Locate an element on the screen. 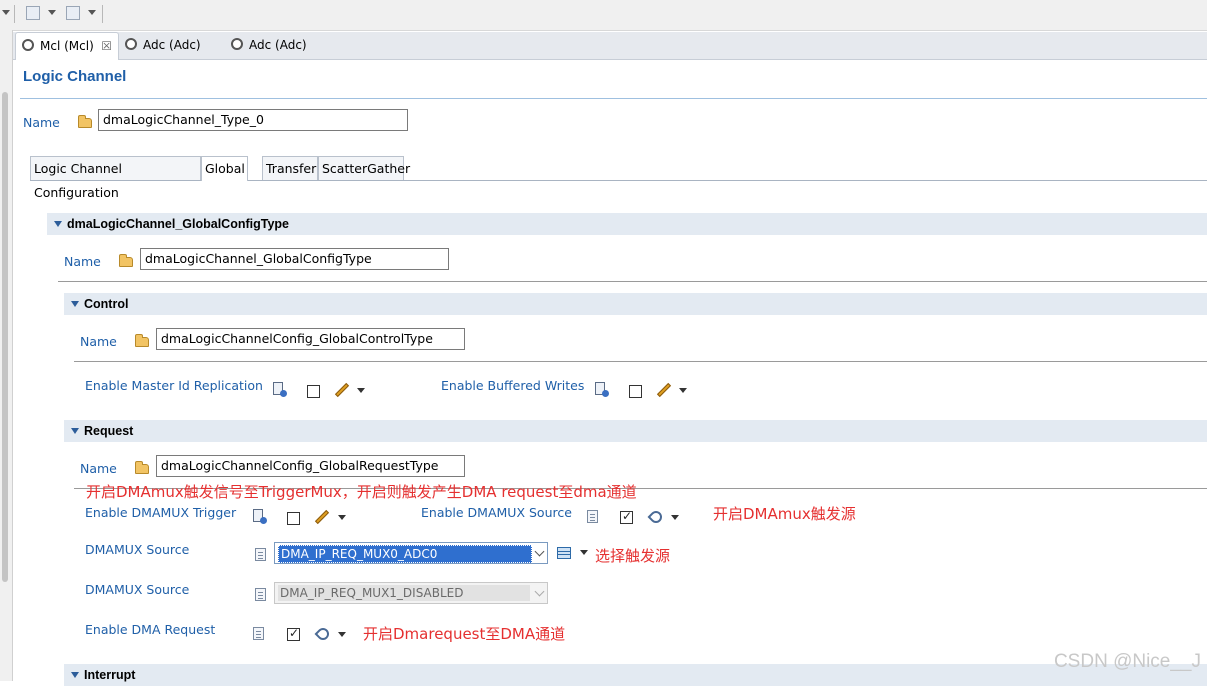  table-icon is located at coordinates (564, 553).